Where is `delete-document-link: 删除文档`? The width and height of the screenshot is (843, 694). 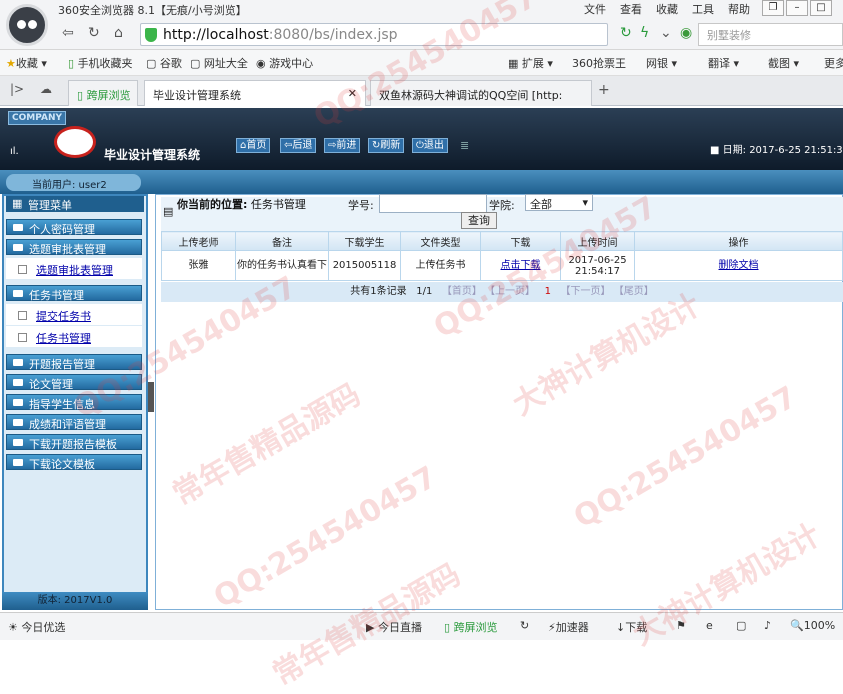
delete-document-link: 删除文档 is located at coordinates (739, 265).